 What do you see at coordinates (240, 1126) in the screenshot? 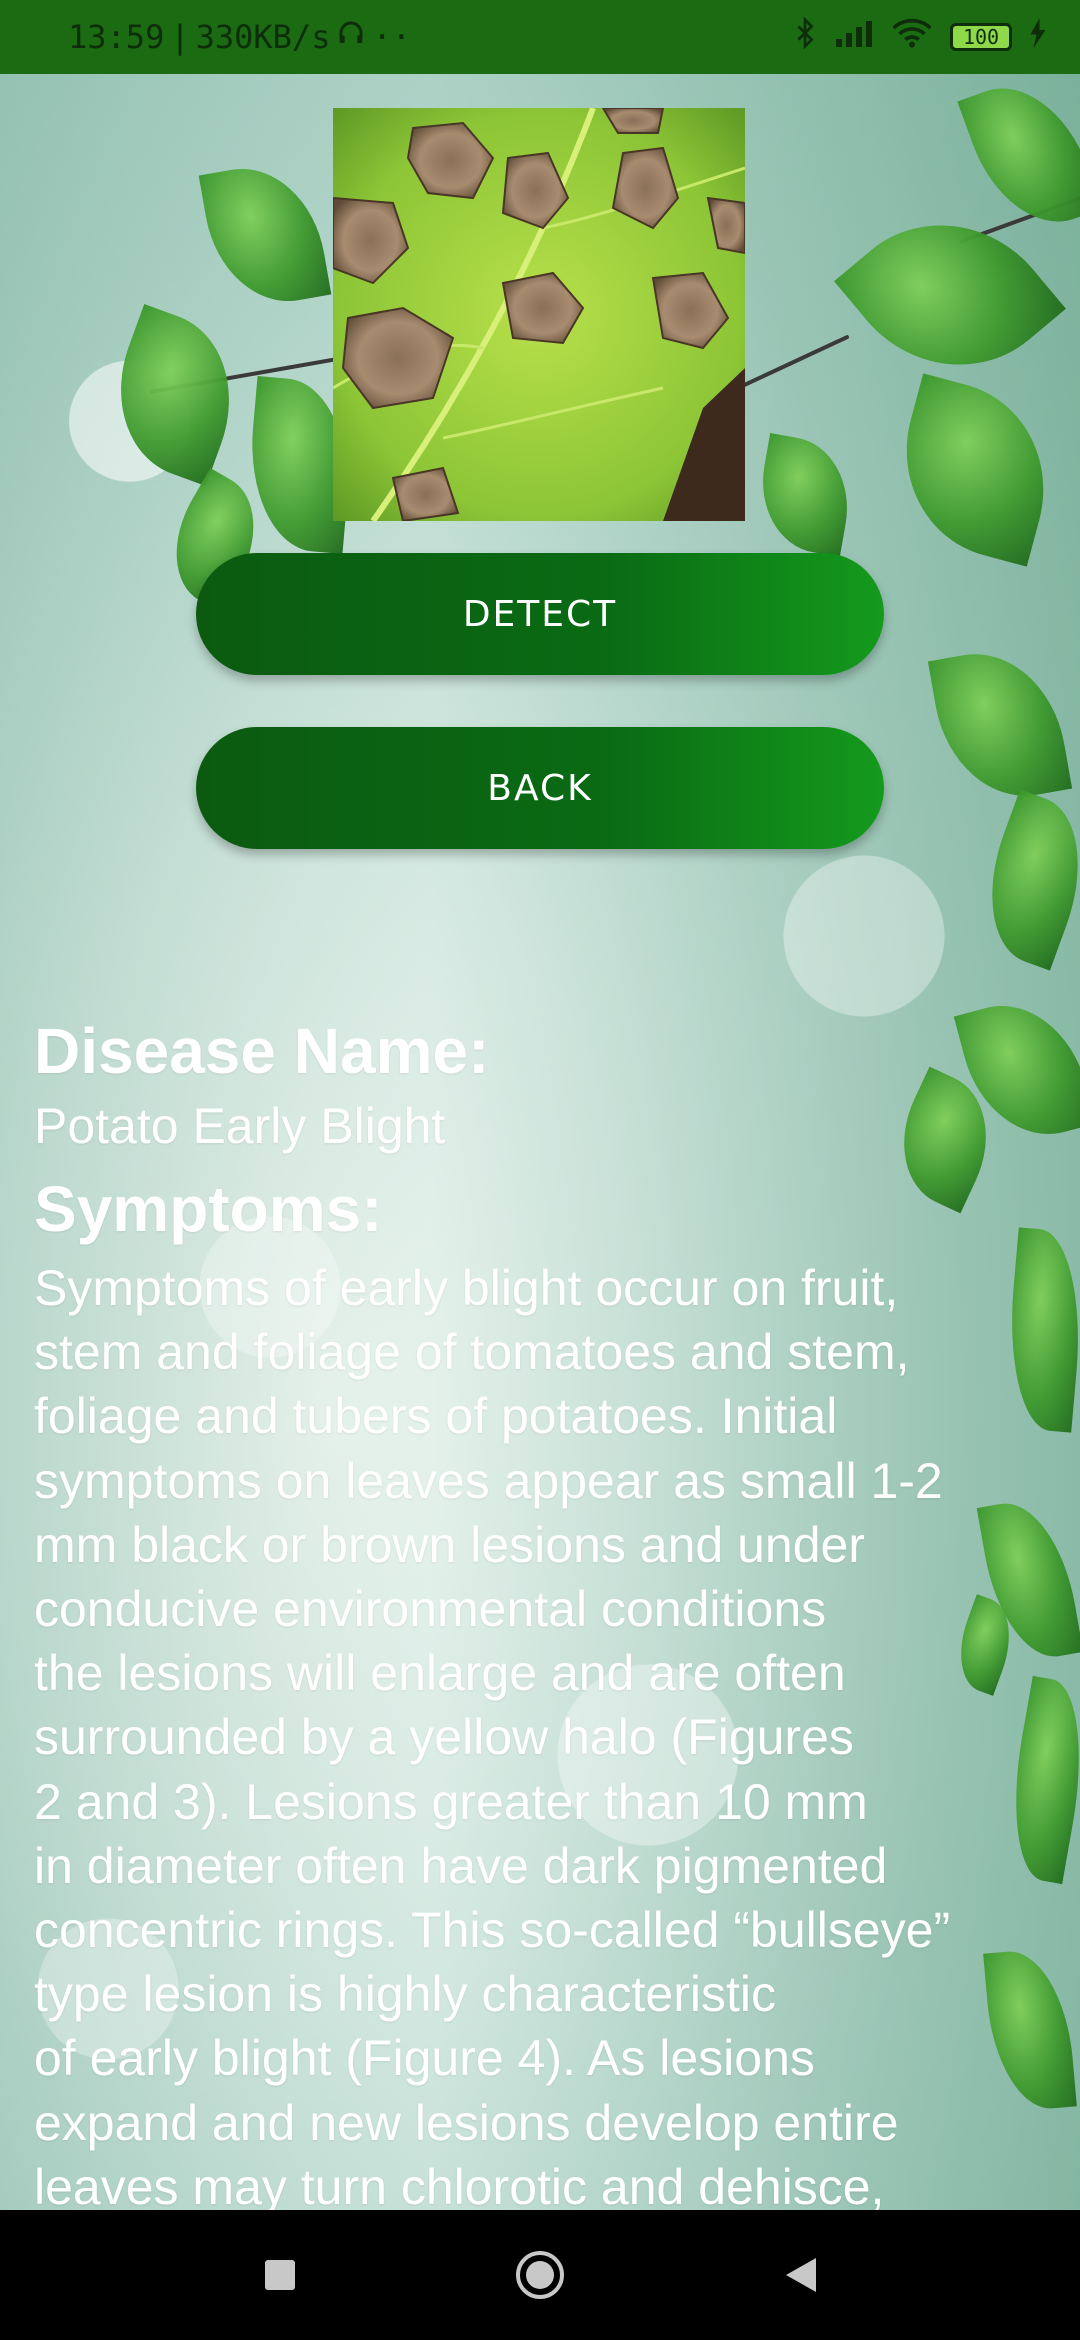
I see `disease-name-value: Potato Early Blight` at bounding box center [240, 1126].